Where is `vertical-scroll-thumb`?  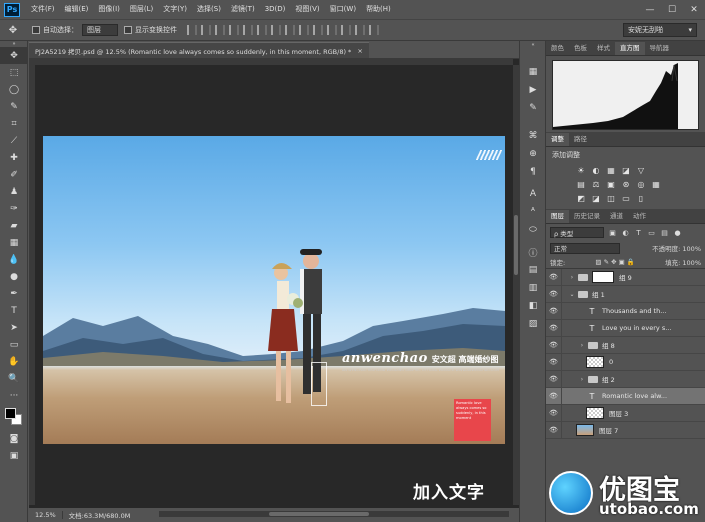 vertical-scroll-thumb is located at coordinates (516, 245).